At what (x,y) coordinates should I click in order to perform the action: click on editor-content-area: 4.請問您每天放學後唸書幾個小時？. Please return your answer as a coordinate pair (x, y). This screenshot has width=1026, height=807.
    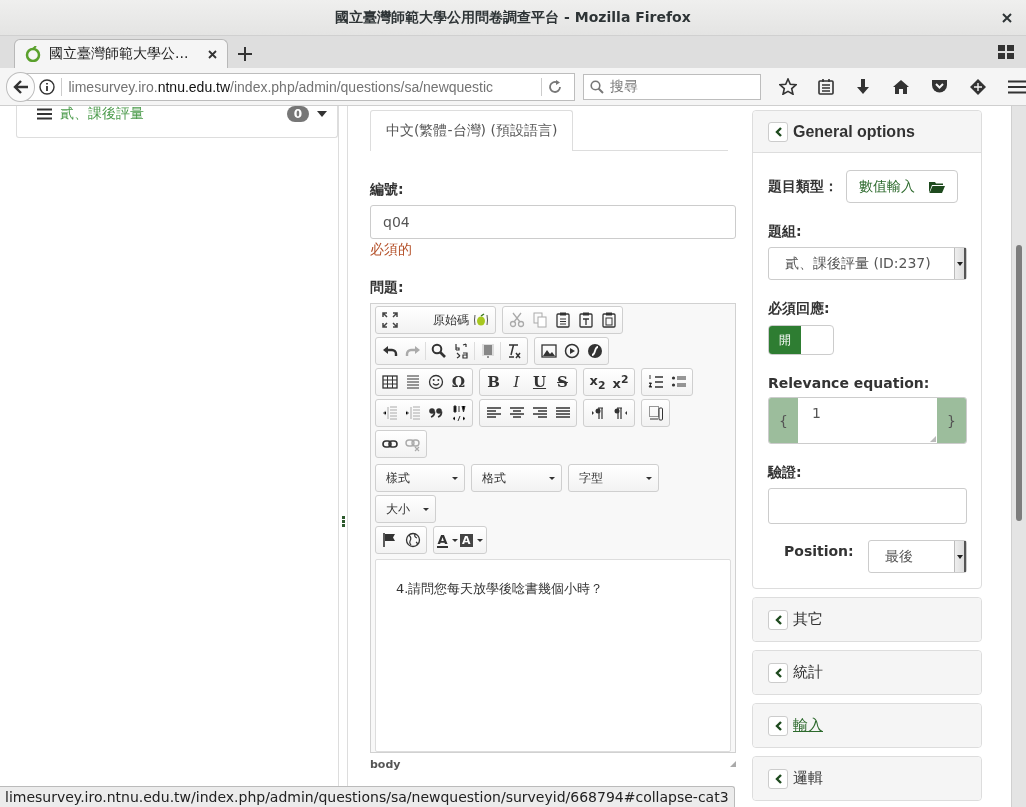
    Looking at the image, I should click on (553, 655).